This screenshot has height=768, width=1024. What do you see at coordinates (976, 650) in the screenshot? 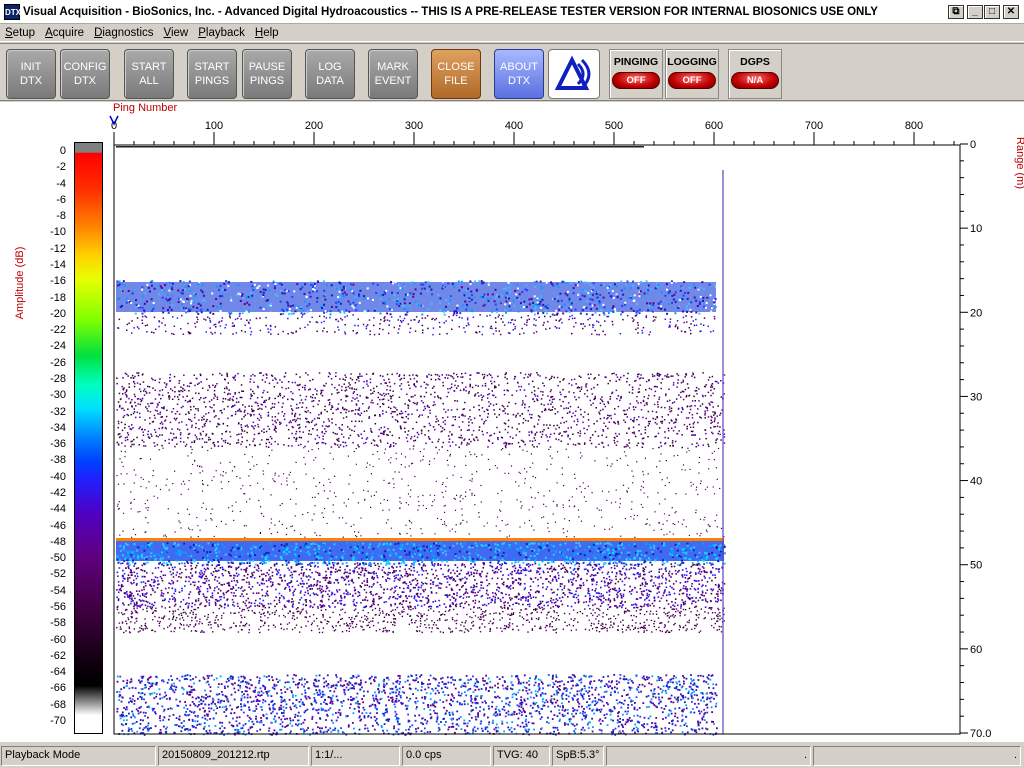
I see `range-tick-label: 60` at bounding box center [976, 650].